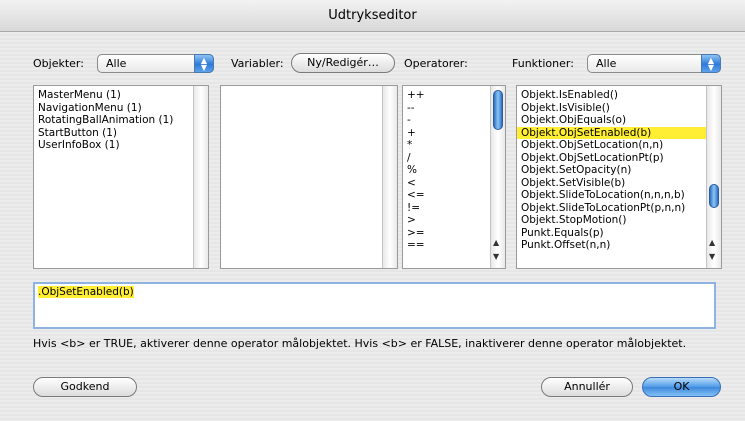 This screenshot has height=421, width=745. I want to click on list-item: Objekt.SlideToLocationPt(p,n,n), so click(619, 208).